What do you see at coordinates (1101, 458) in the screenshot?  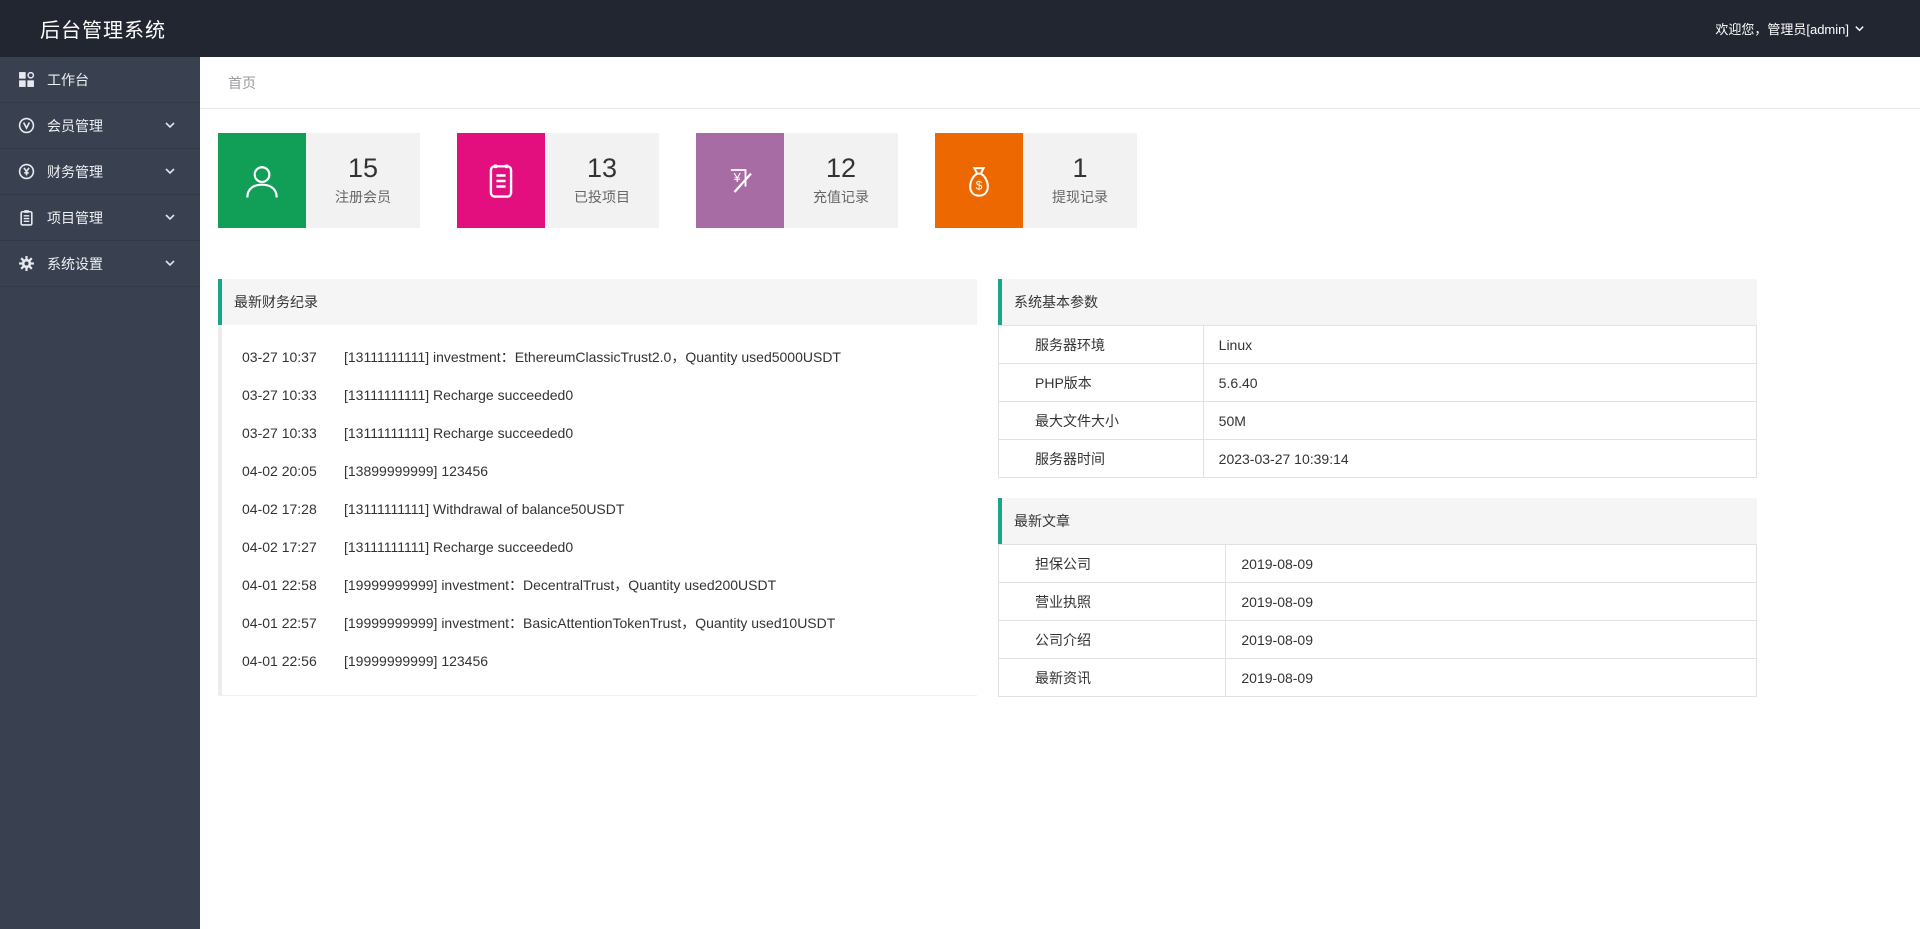 I see `param-label: 服务器时间` at bounding box center [1101, 458].